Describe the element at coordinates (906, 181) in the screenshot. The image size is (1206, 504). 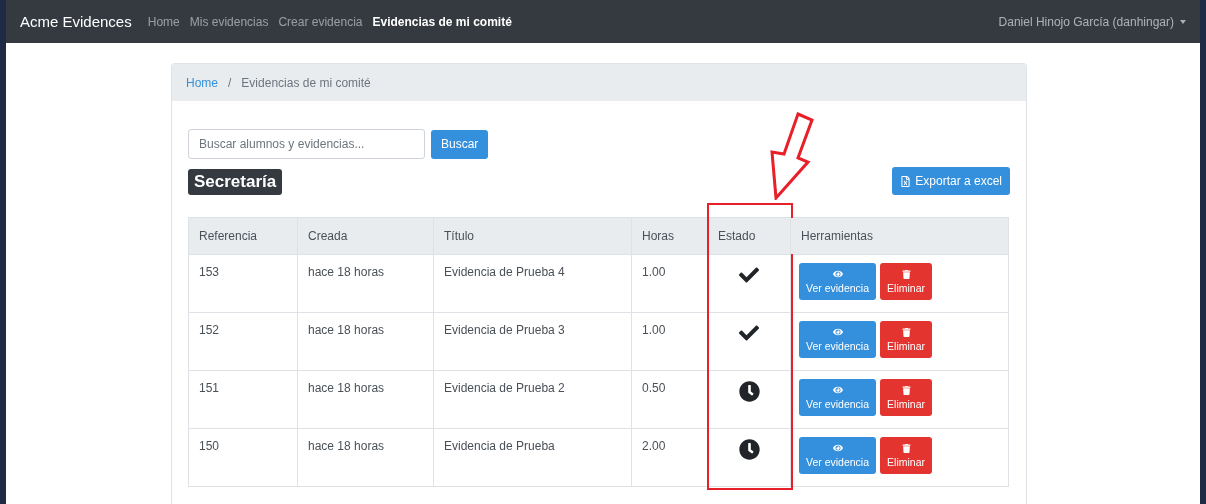
I see `spreadsheet-icon` at that location.